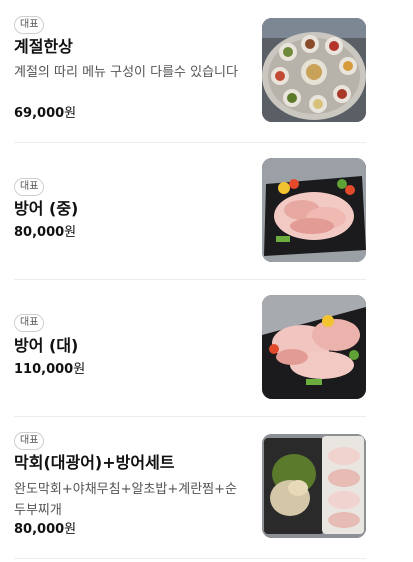  I want to click on menu-item-price: 69,000원, so click(45, 114).